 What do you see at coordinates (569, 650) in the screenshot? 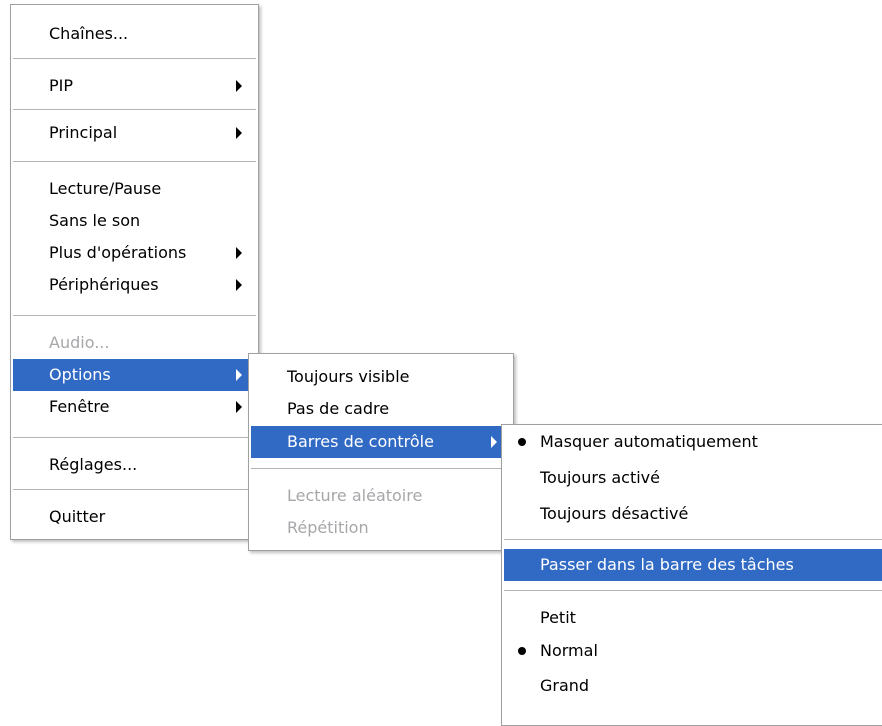
I see `menu-item-normal-label: Normal` at bounding box center [569, 650].